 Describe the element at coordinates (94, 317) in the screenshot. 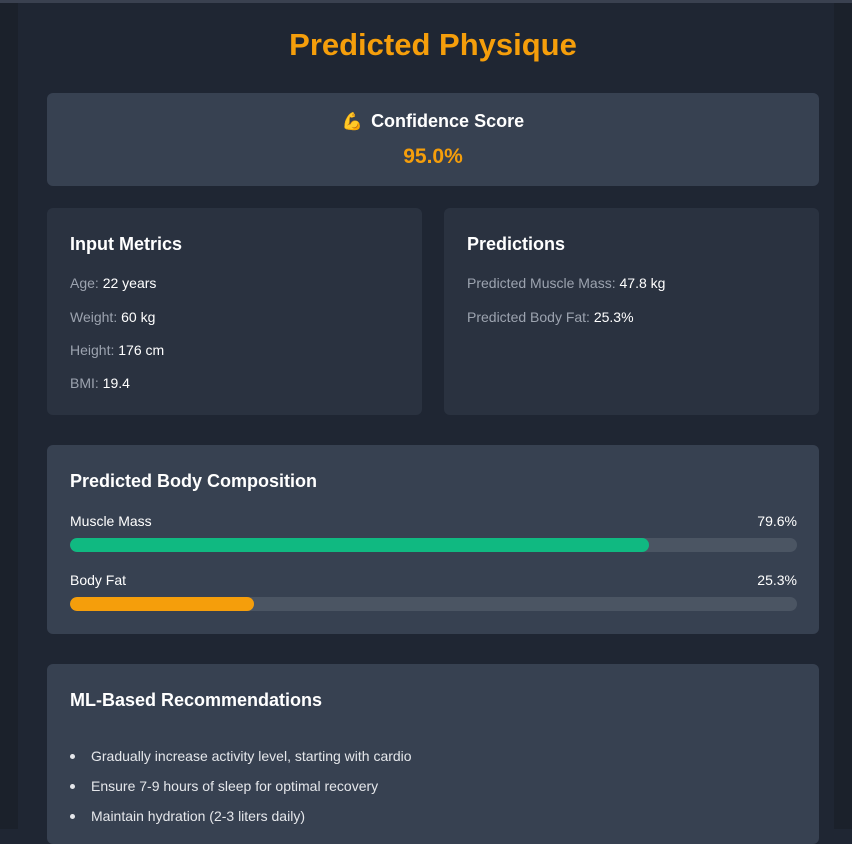

I see `metric-label: Weight:` at that location.